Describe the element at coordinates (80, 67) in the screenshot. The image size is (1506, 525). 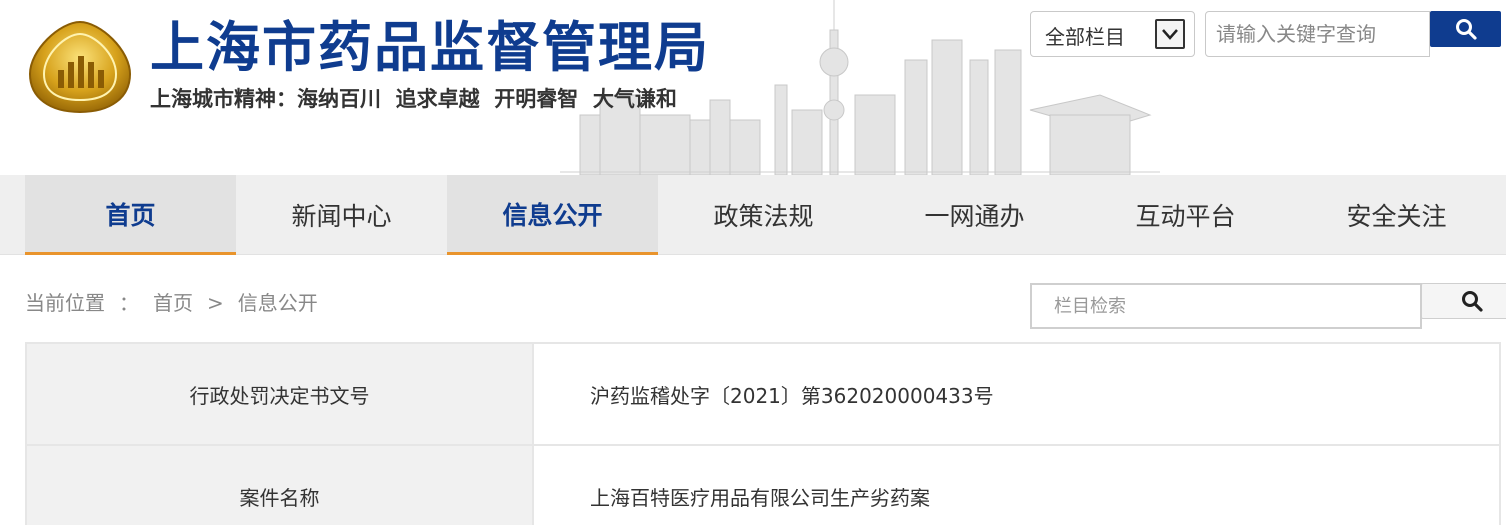
I see `sfda-emblem-logo` at that location.